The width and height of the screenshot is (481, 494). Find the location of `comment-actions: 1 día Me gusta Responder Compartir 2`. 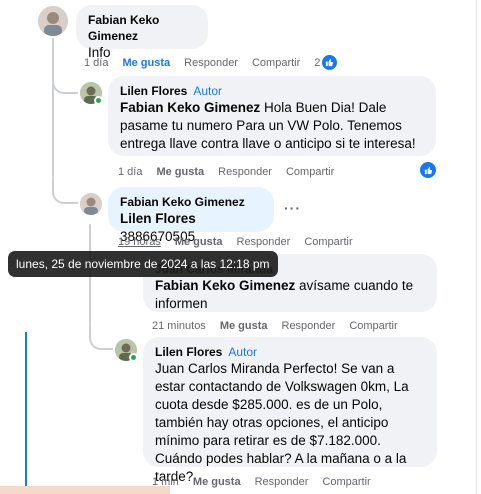

comment-actions: 1 día Me gusta Responder Compartir 2 is located at coordinates (217, 62).